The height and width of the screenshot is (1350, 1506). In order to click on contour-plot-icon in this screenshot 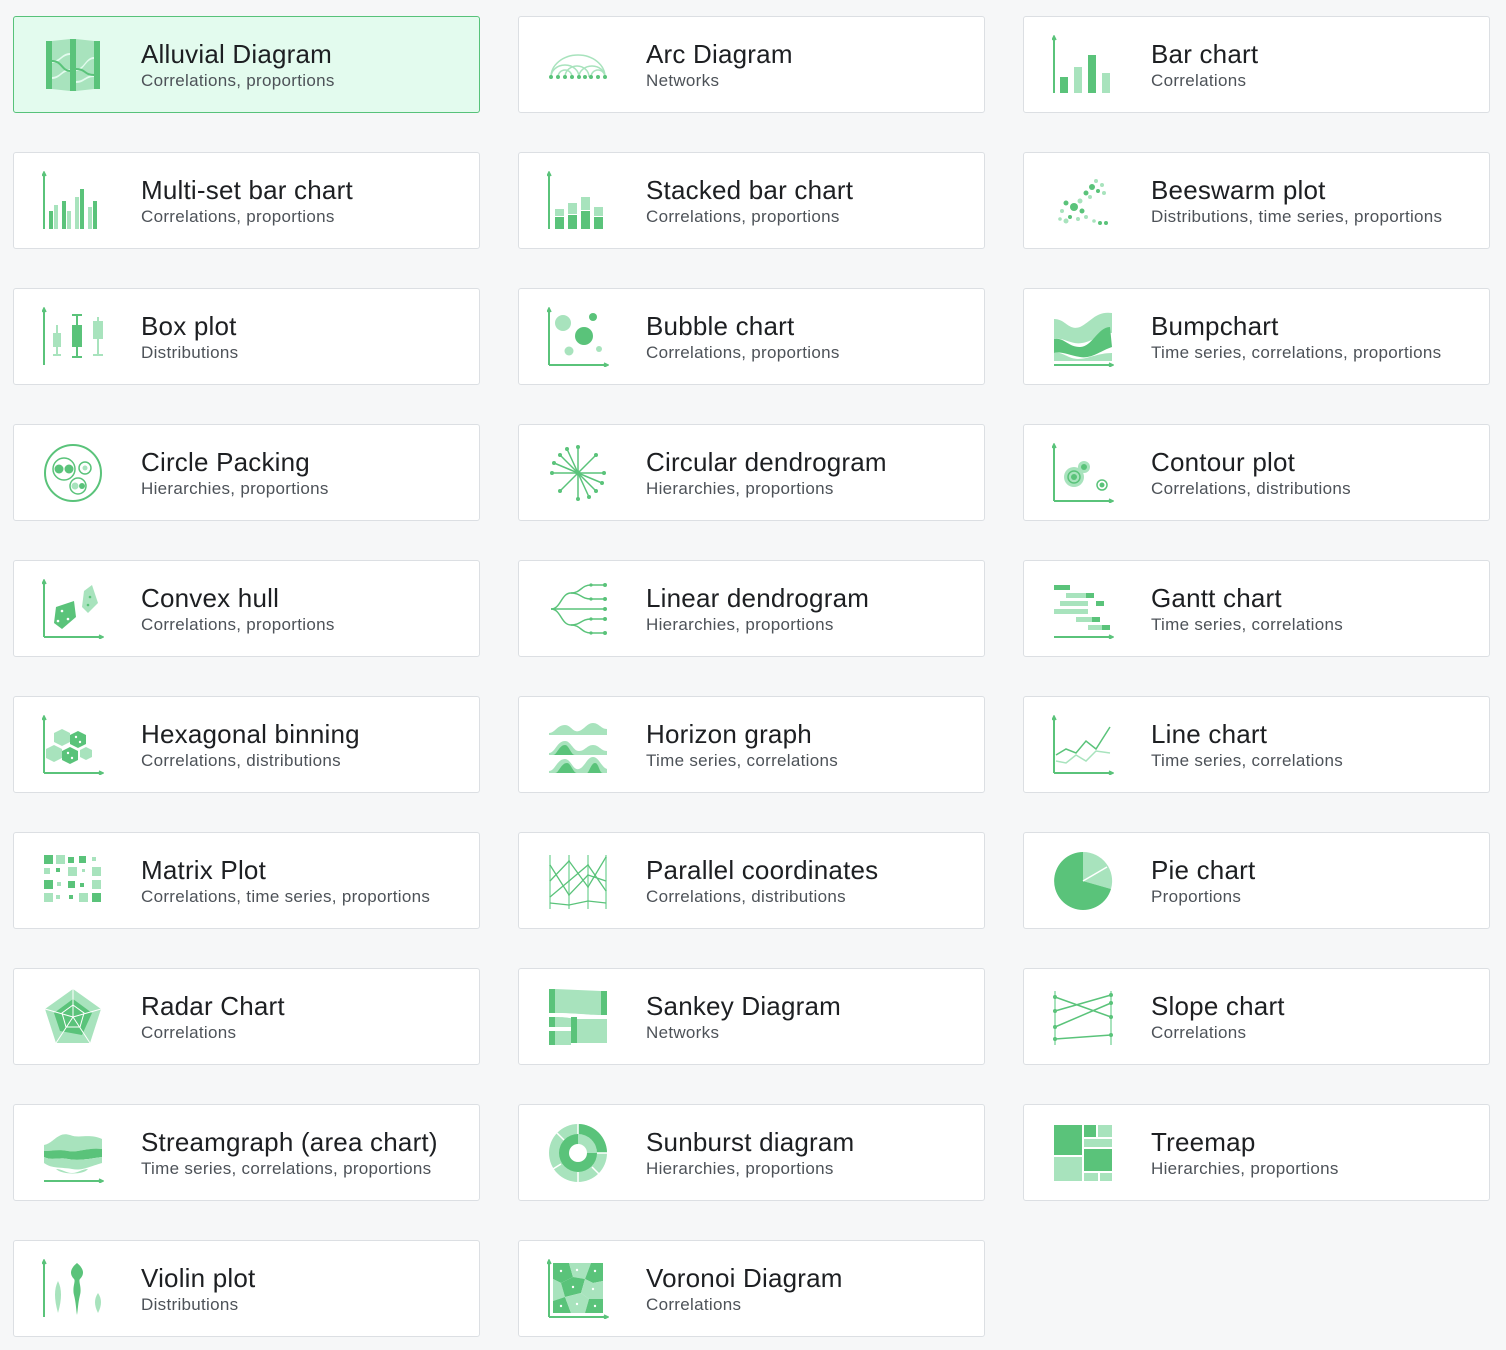, I will do `click(1083, 473)`.